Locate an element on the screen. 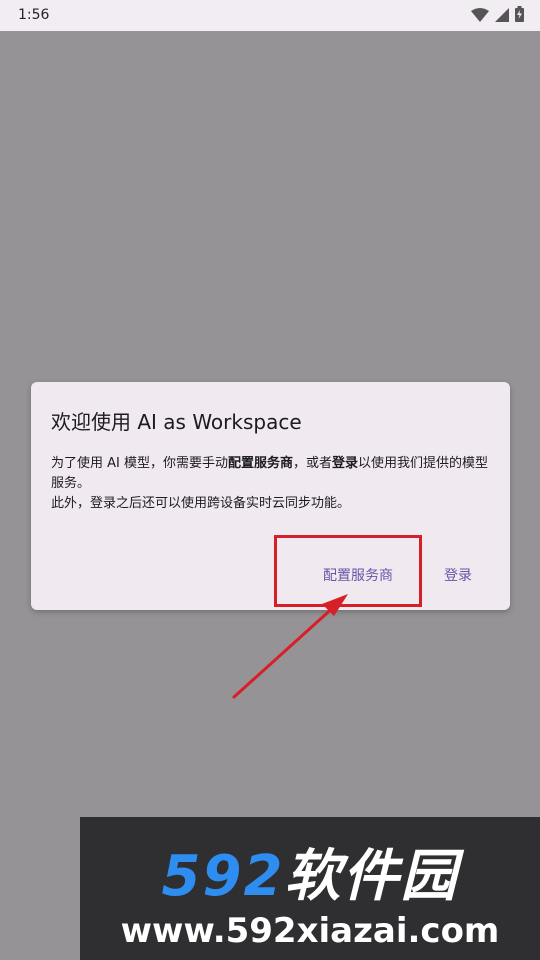 The width and height of the screenshot is (540, 960). watermark-logo: 592软件园 is located at coordinates (310, 871).